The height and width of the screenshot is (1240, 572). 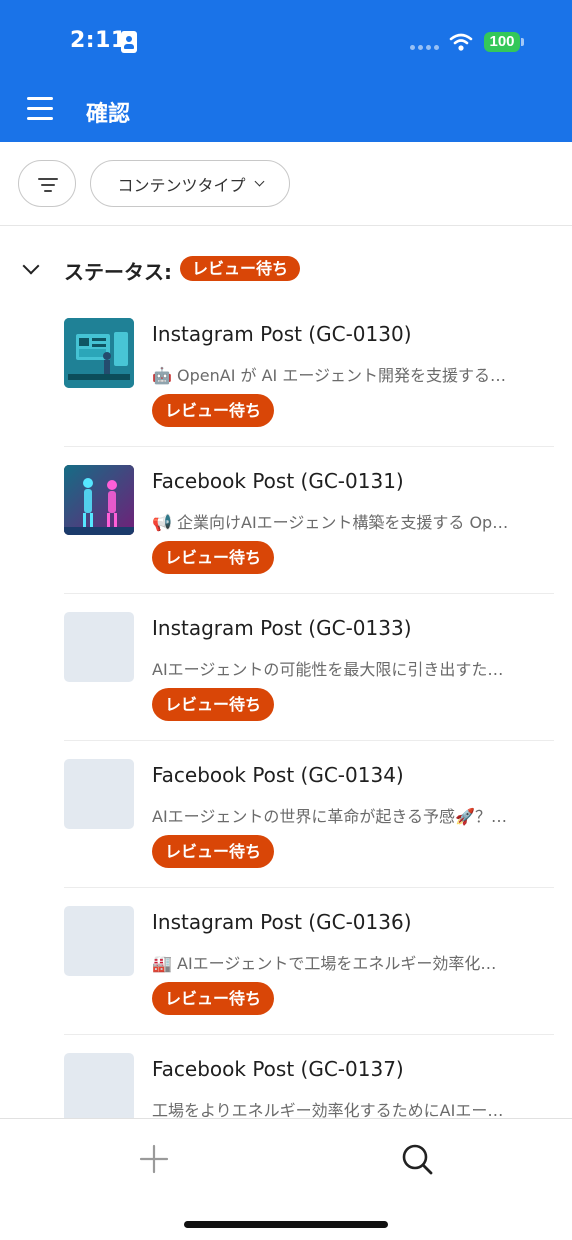 What do you see at coordinates (118, 272) in the screenshot?
I see `group-label: ステータス:` at bounding box center [118, 272].